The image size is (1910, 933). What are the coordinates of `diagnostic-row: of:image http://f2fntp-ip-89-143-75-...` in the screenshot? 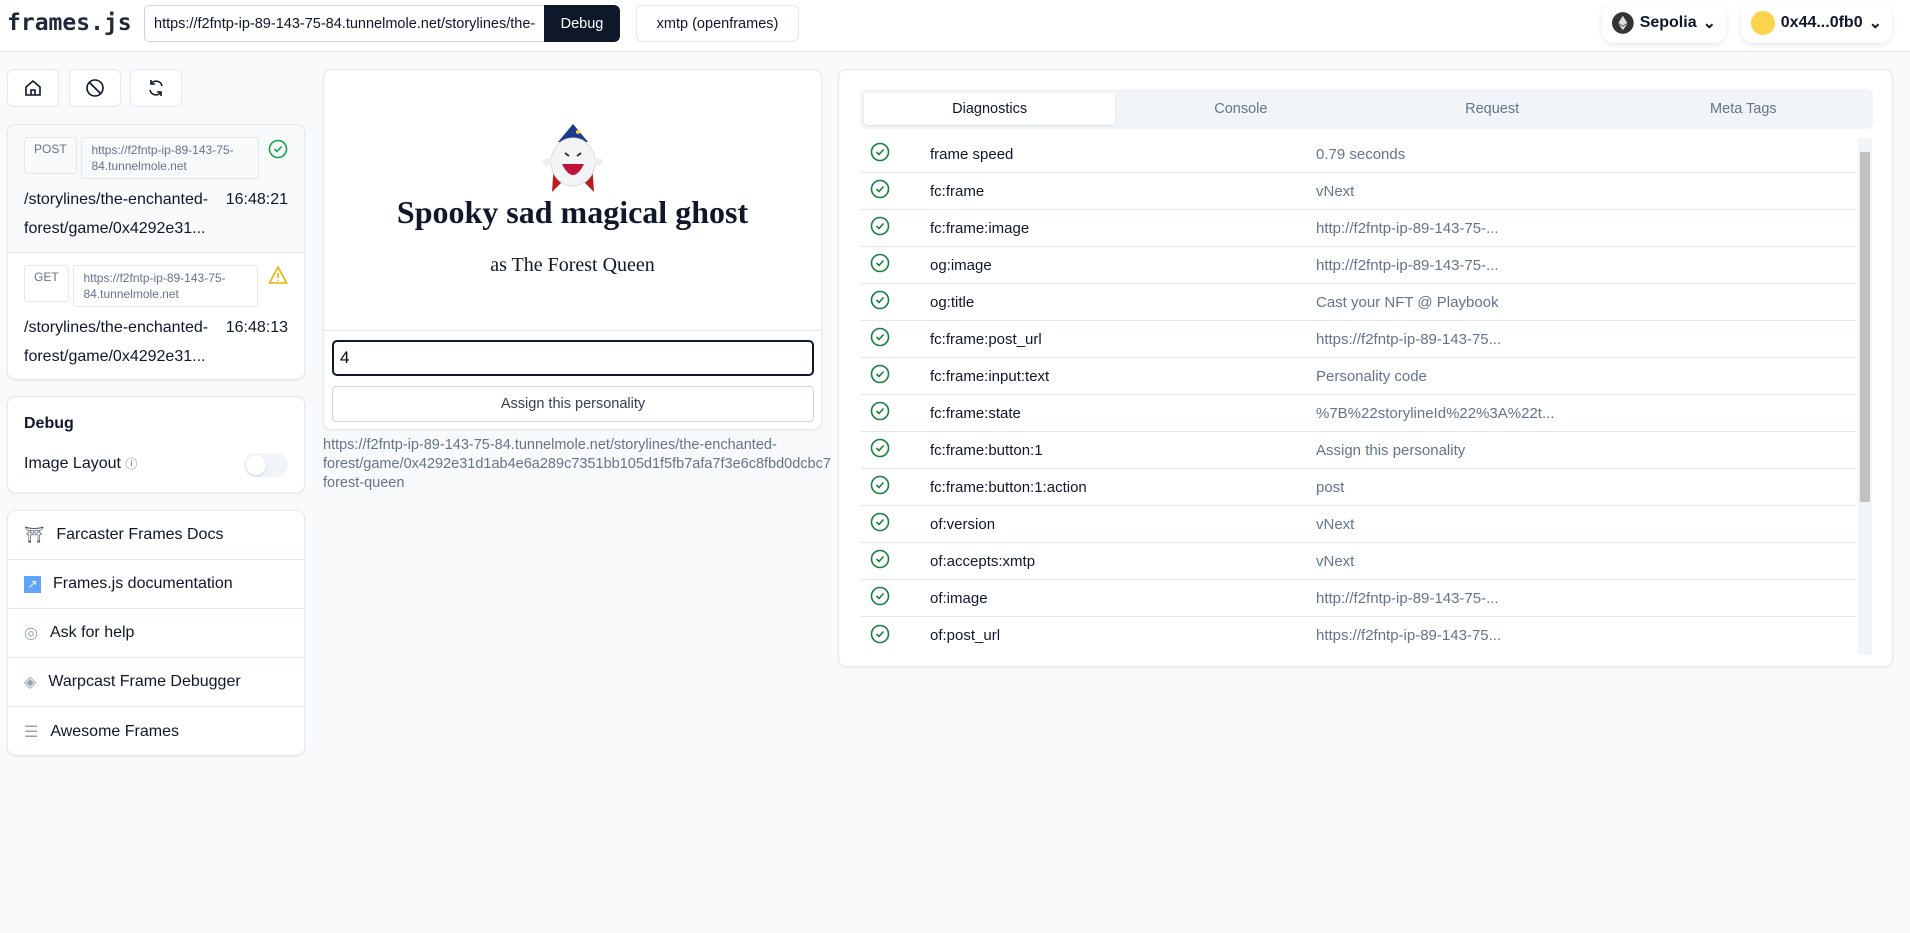 It's located at (1358, 598).